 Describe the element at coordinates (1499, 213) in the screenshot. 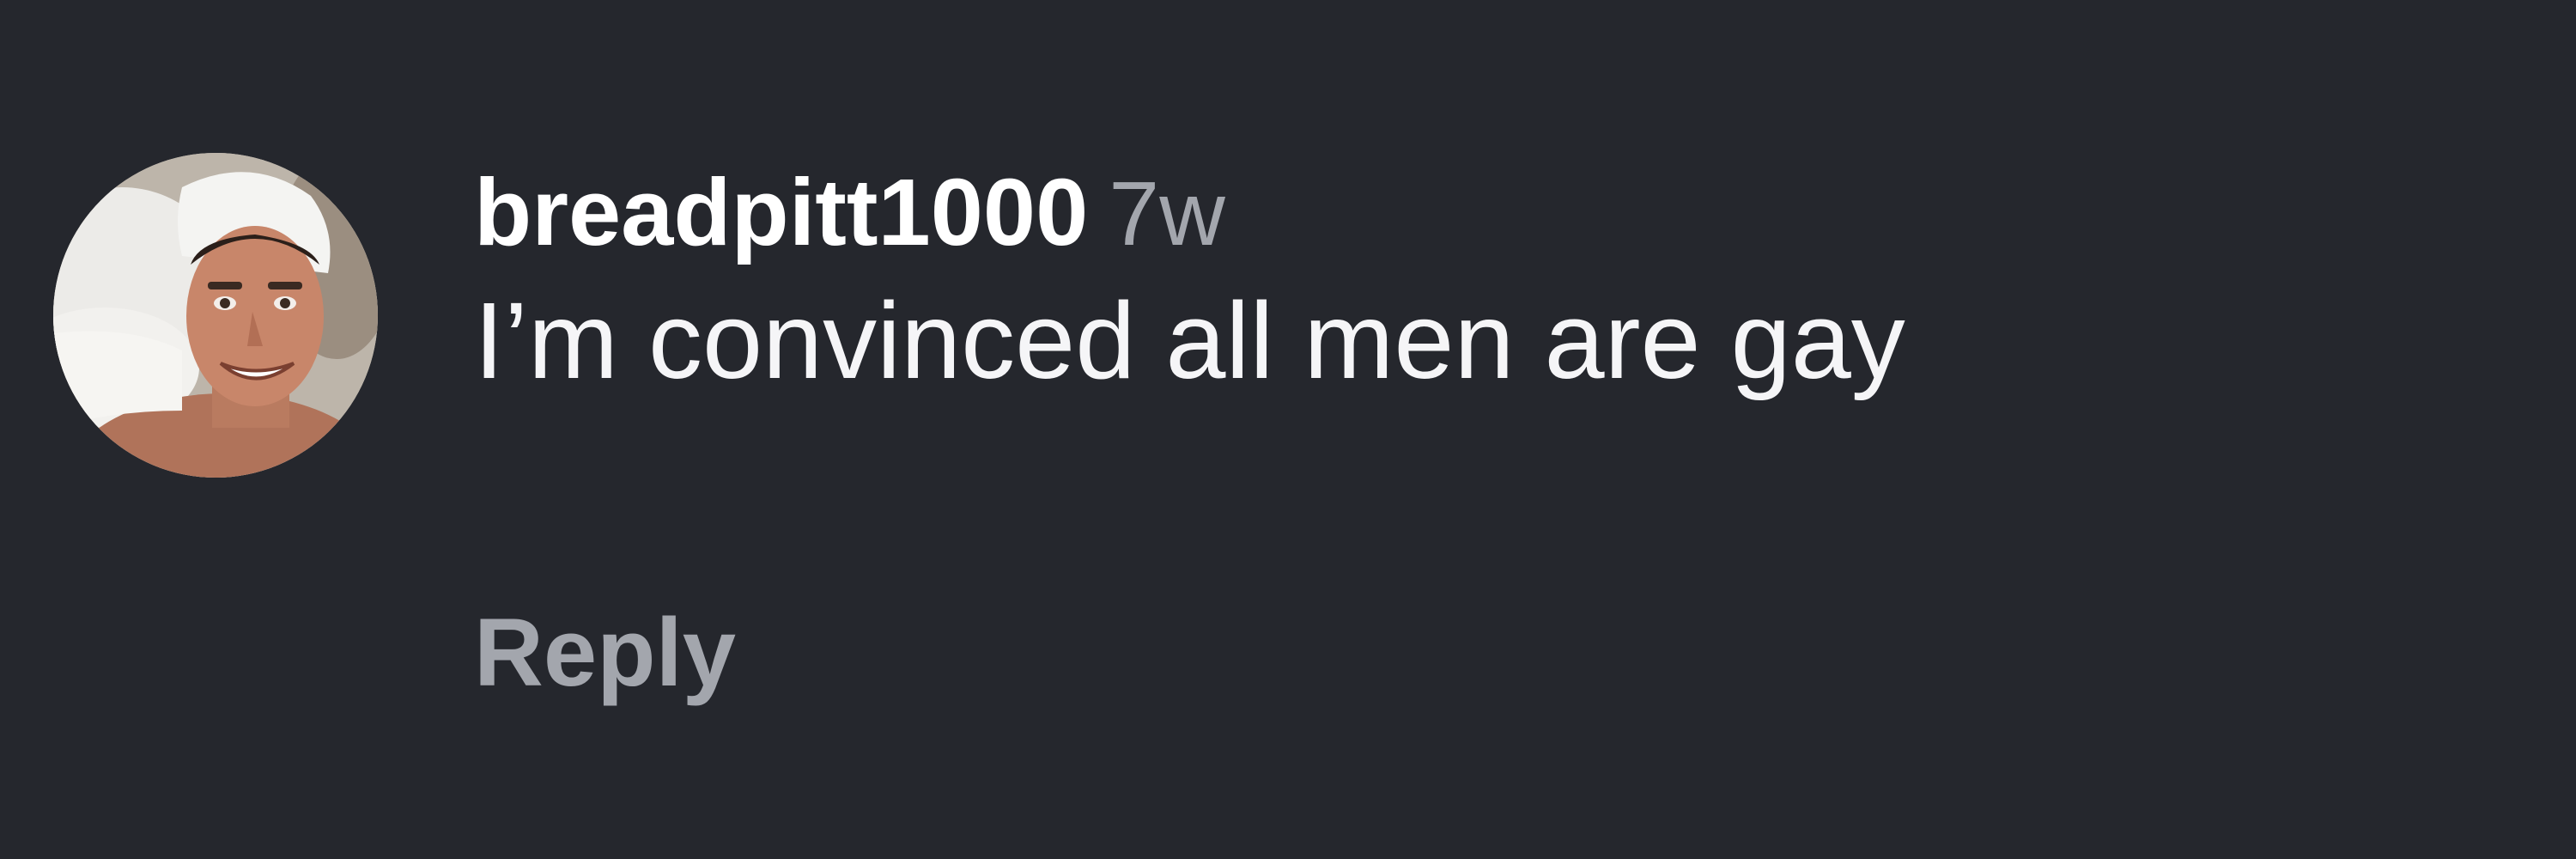

I see `comment-header: breadpitt1000 7w` at that location.